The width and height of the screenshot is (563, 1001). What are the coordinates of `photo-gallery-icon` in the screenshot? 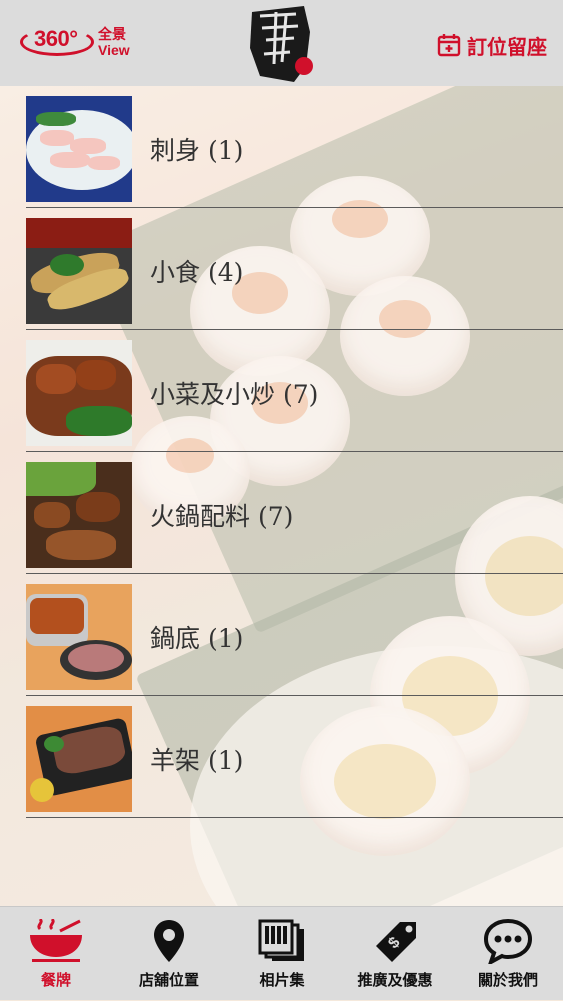 It's located at (282, 941).